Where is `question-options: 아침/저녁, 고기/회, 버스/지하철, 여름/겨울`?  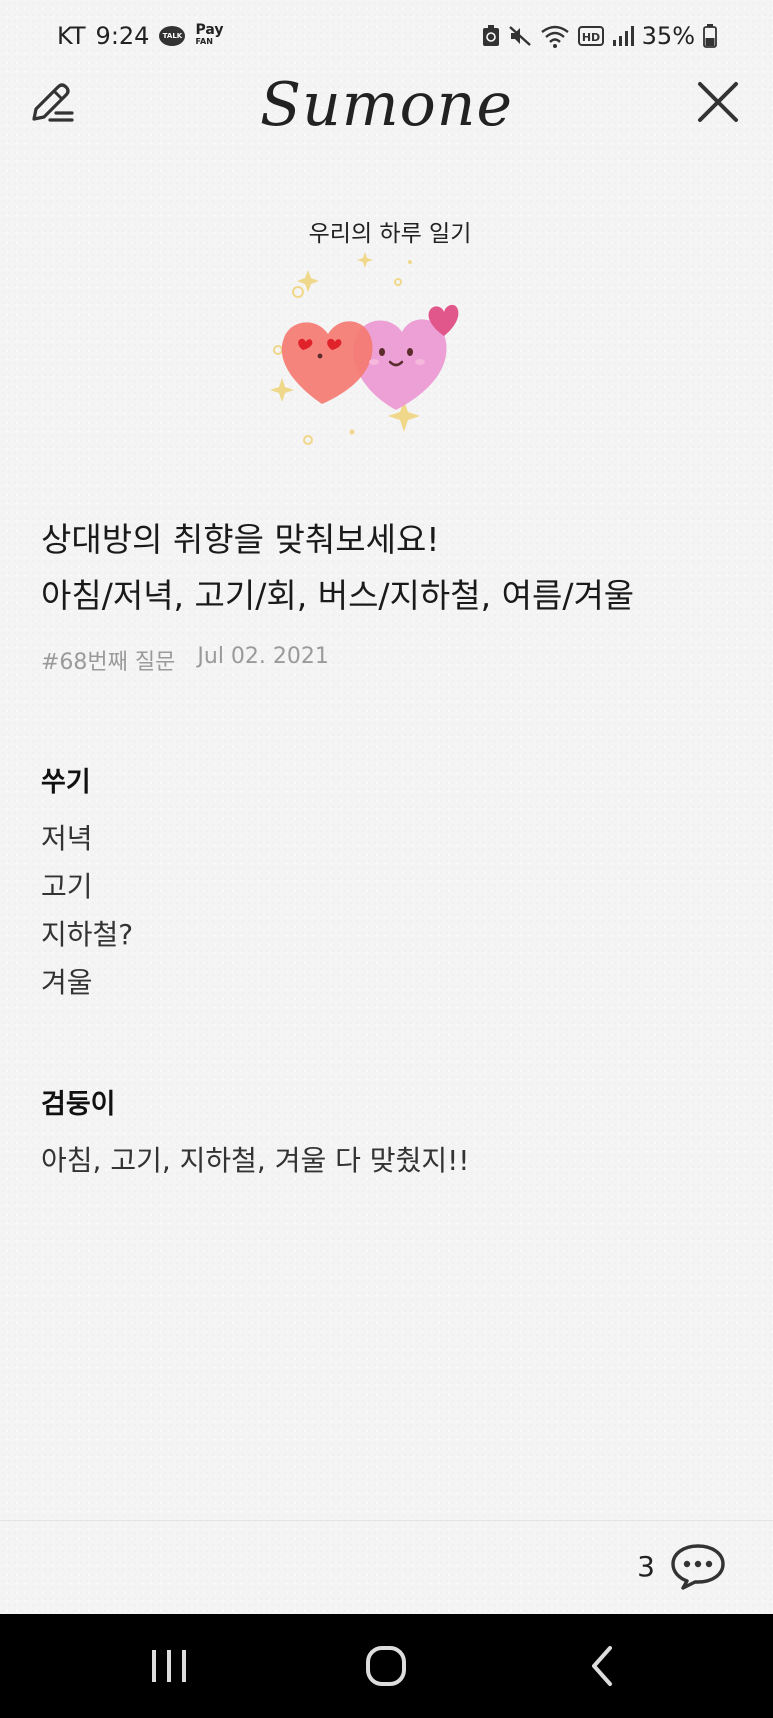
question-options: 아침/저녁, 고기/회, 버스/지하철, 여름/겨울 is located at coordinates (338, 595).